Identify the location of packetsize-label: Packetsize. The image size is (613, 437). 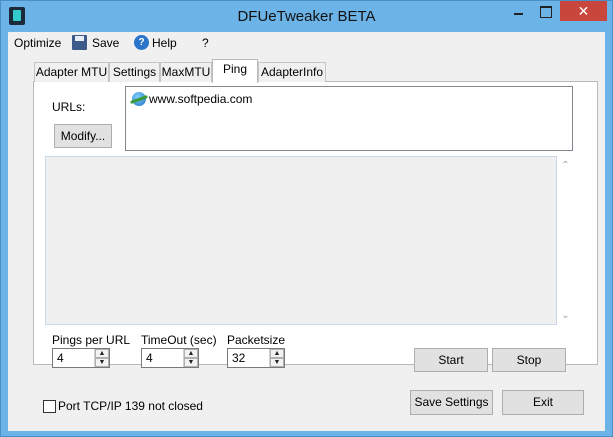
(256, 340).